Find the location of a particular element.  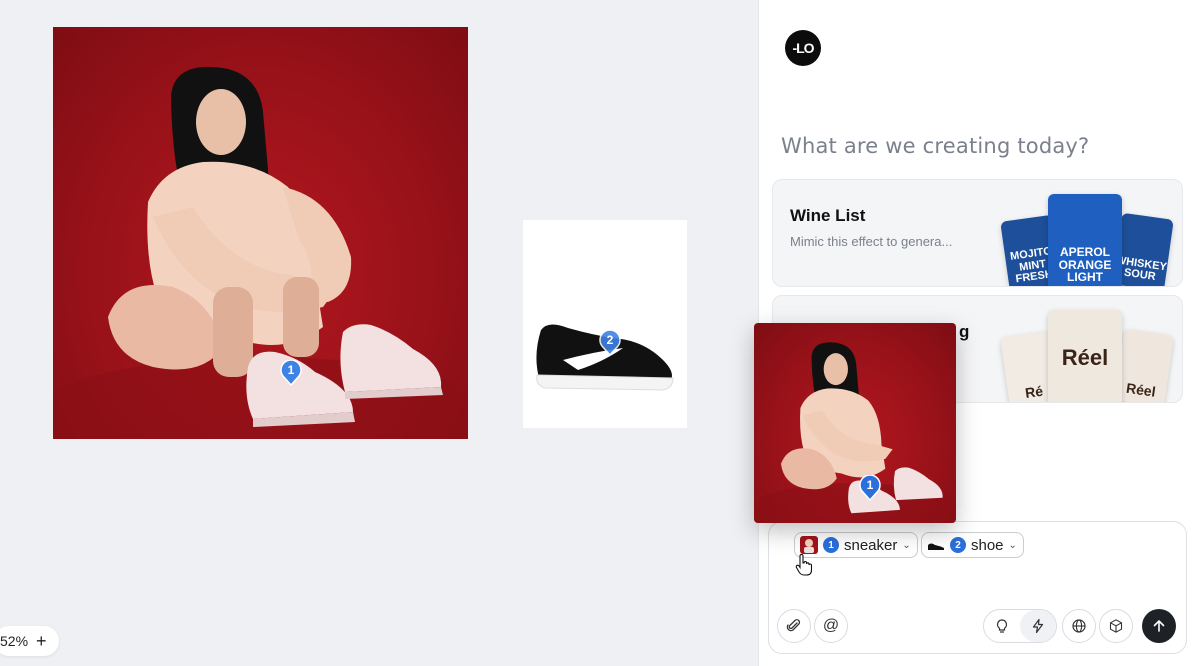

black-sneaker-illustration is located at coordinates (605, 357).